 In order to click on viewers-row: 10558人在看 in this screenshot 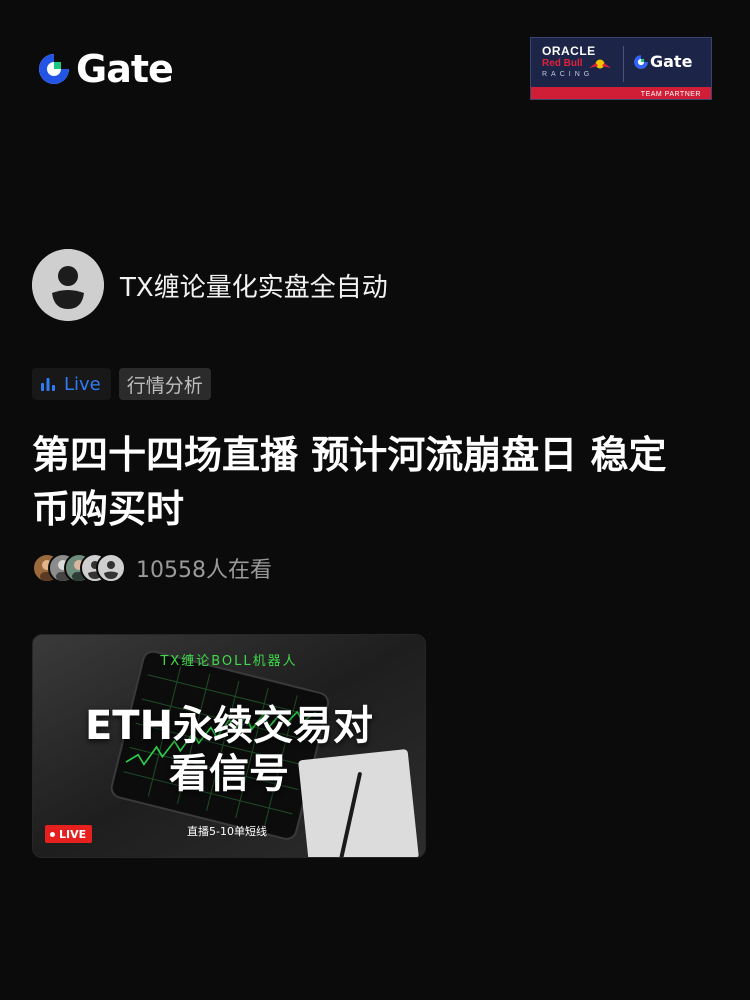, I will do `click(152, 568)`.